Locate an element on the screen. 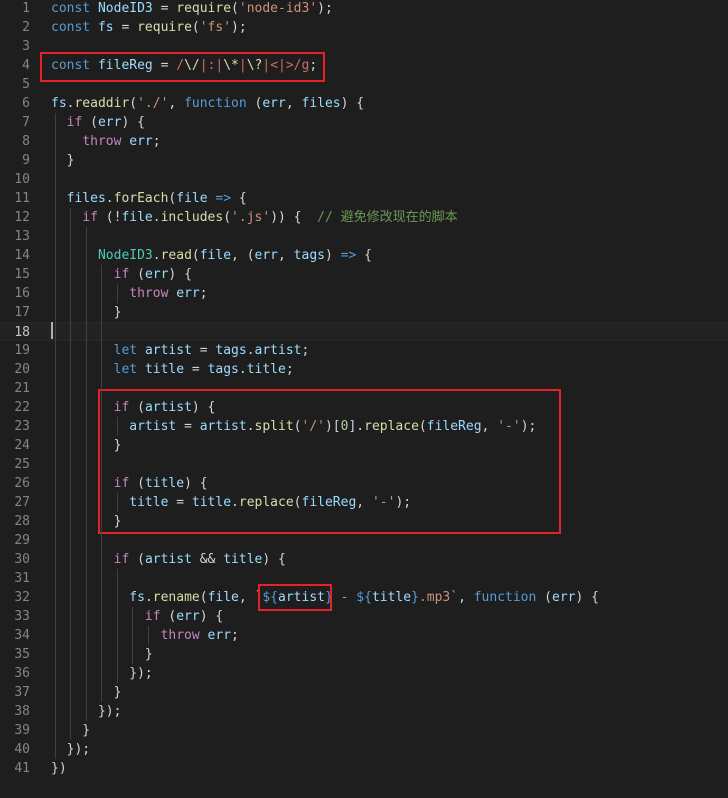  line-number: 41 is located at coordinates (15, 768).